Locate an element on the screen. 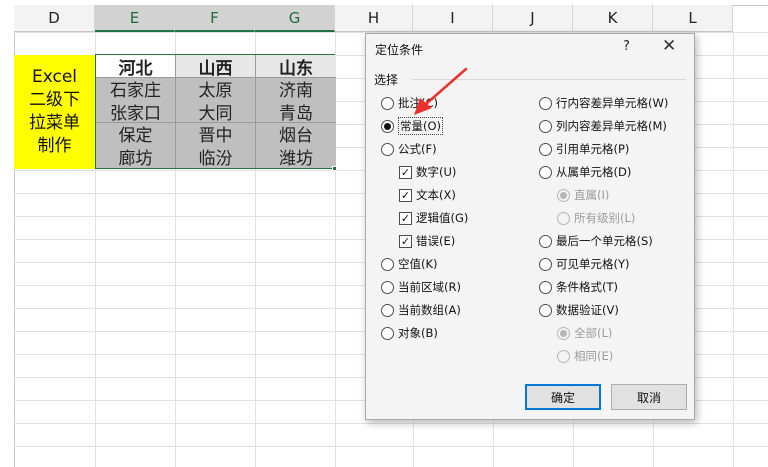  section-divider is located at coordinates (549, 79).